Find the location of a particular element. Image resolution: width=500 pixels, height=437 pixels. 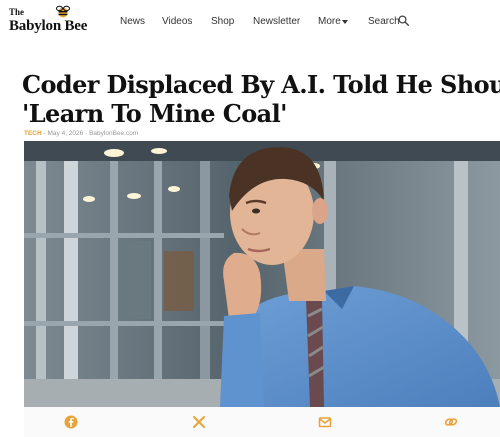

article-date: May 4, 2026 is located at coordinates (65, 133).